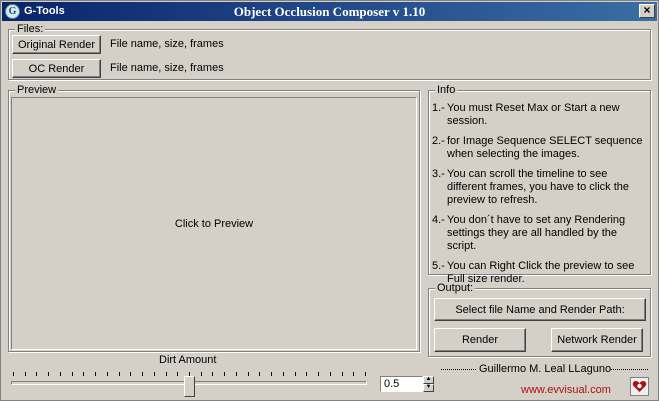 The image size is (659, 401). What do you see at coordinates (30, 29) in the screenshot?
I see `files-group-title: Files:` at bounding box center [30, 29].